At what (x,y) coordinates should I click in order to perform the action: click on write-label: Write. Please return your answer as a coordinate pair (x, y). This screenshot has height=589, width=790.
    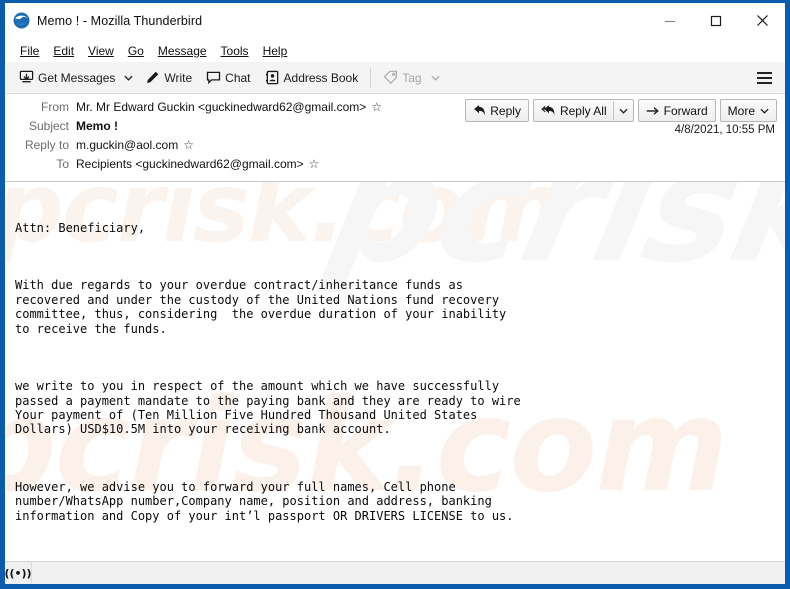
    Looking at the image, I should click on (178, 77).